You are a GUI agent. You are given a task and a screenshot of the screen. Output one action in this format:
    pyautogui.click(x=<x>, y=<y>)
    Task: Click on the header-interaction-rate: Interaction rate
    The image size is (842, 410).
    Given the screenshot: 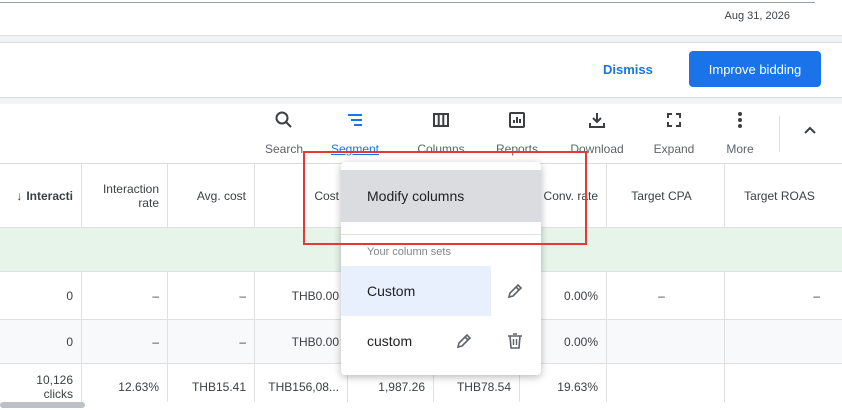 What is the action you would take?
    pyautogui.click(x=125, y=195)
    